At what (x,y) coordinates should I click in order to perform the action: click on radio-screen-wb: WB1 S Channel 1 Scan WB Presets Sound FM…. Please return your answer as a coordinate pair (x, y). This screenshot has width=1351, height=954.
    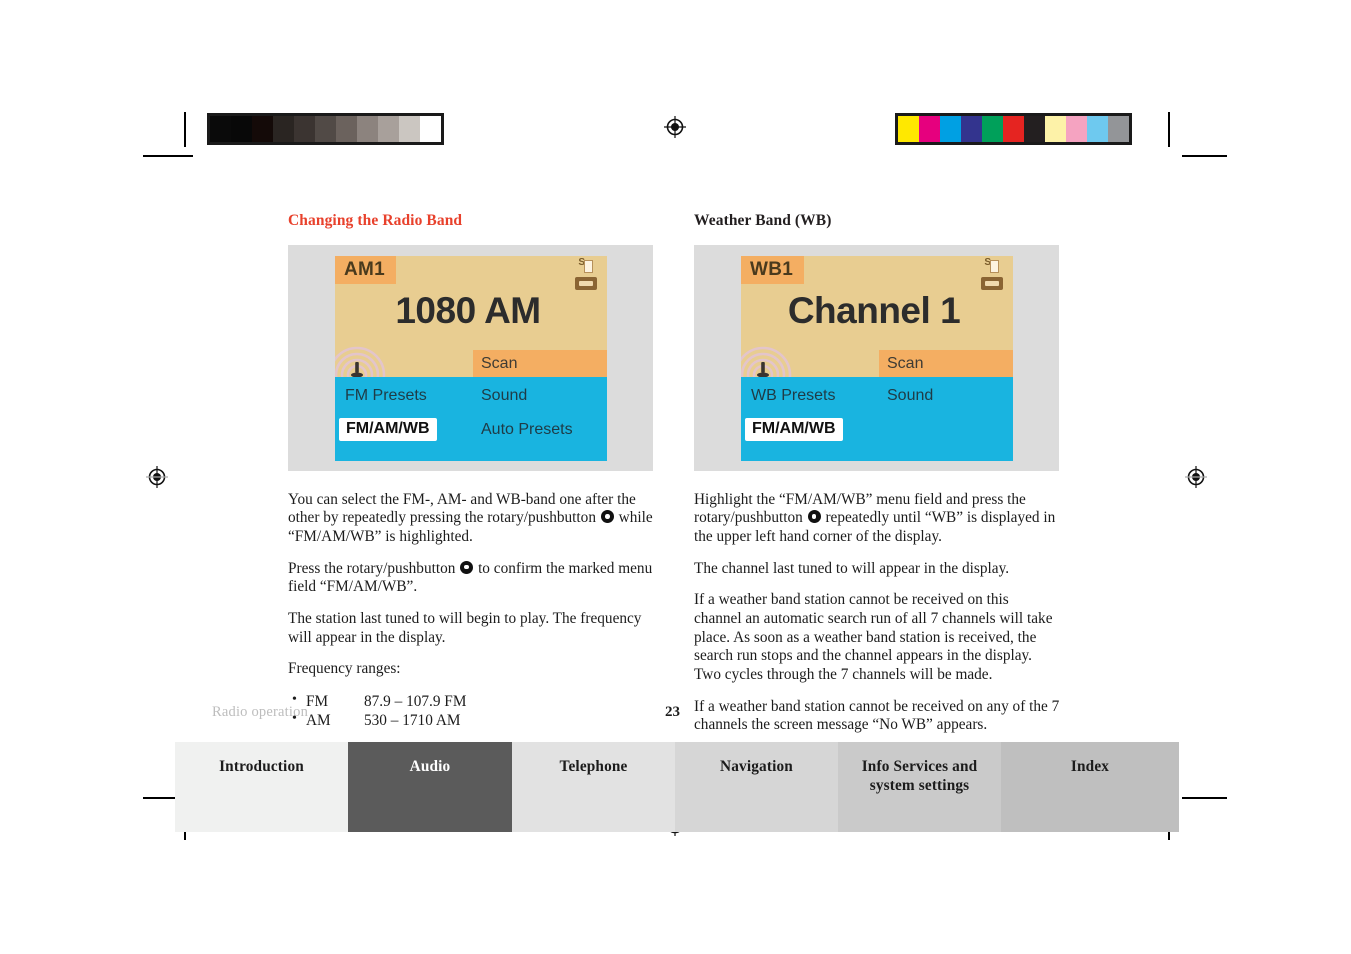
    Looking at the image, I should click on (877, 358).